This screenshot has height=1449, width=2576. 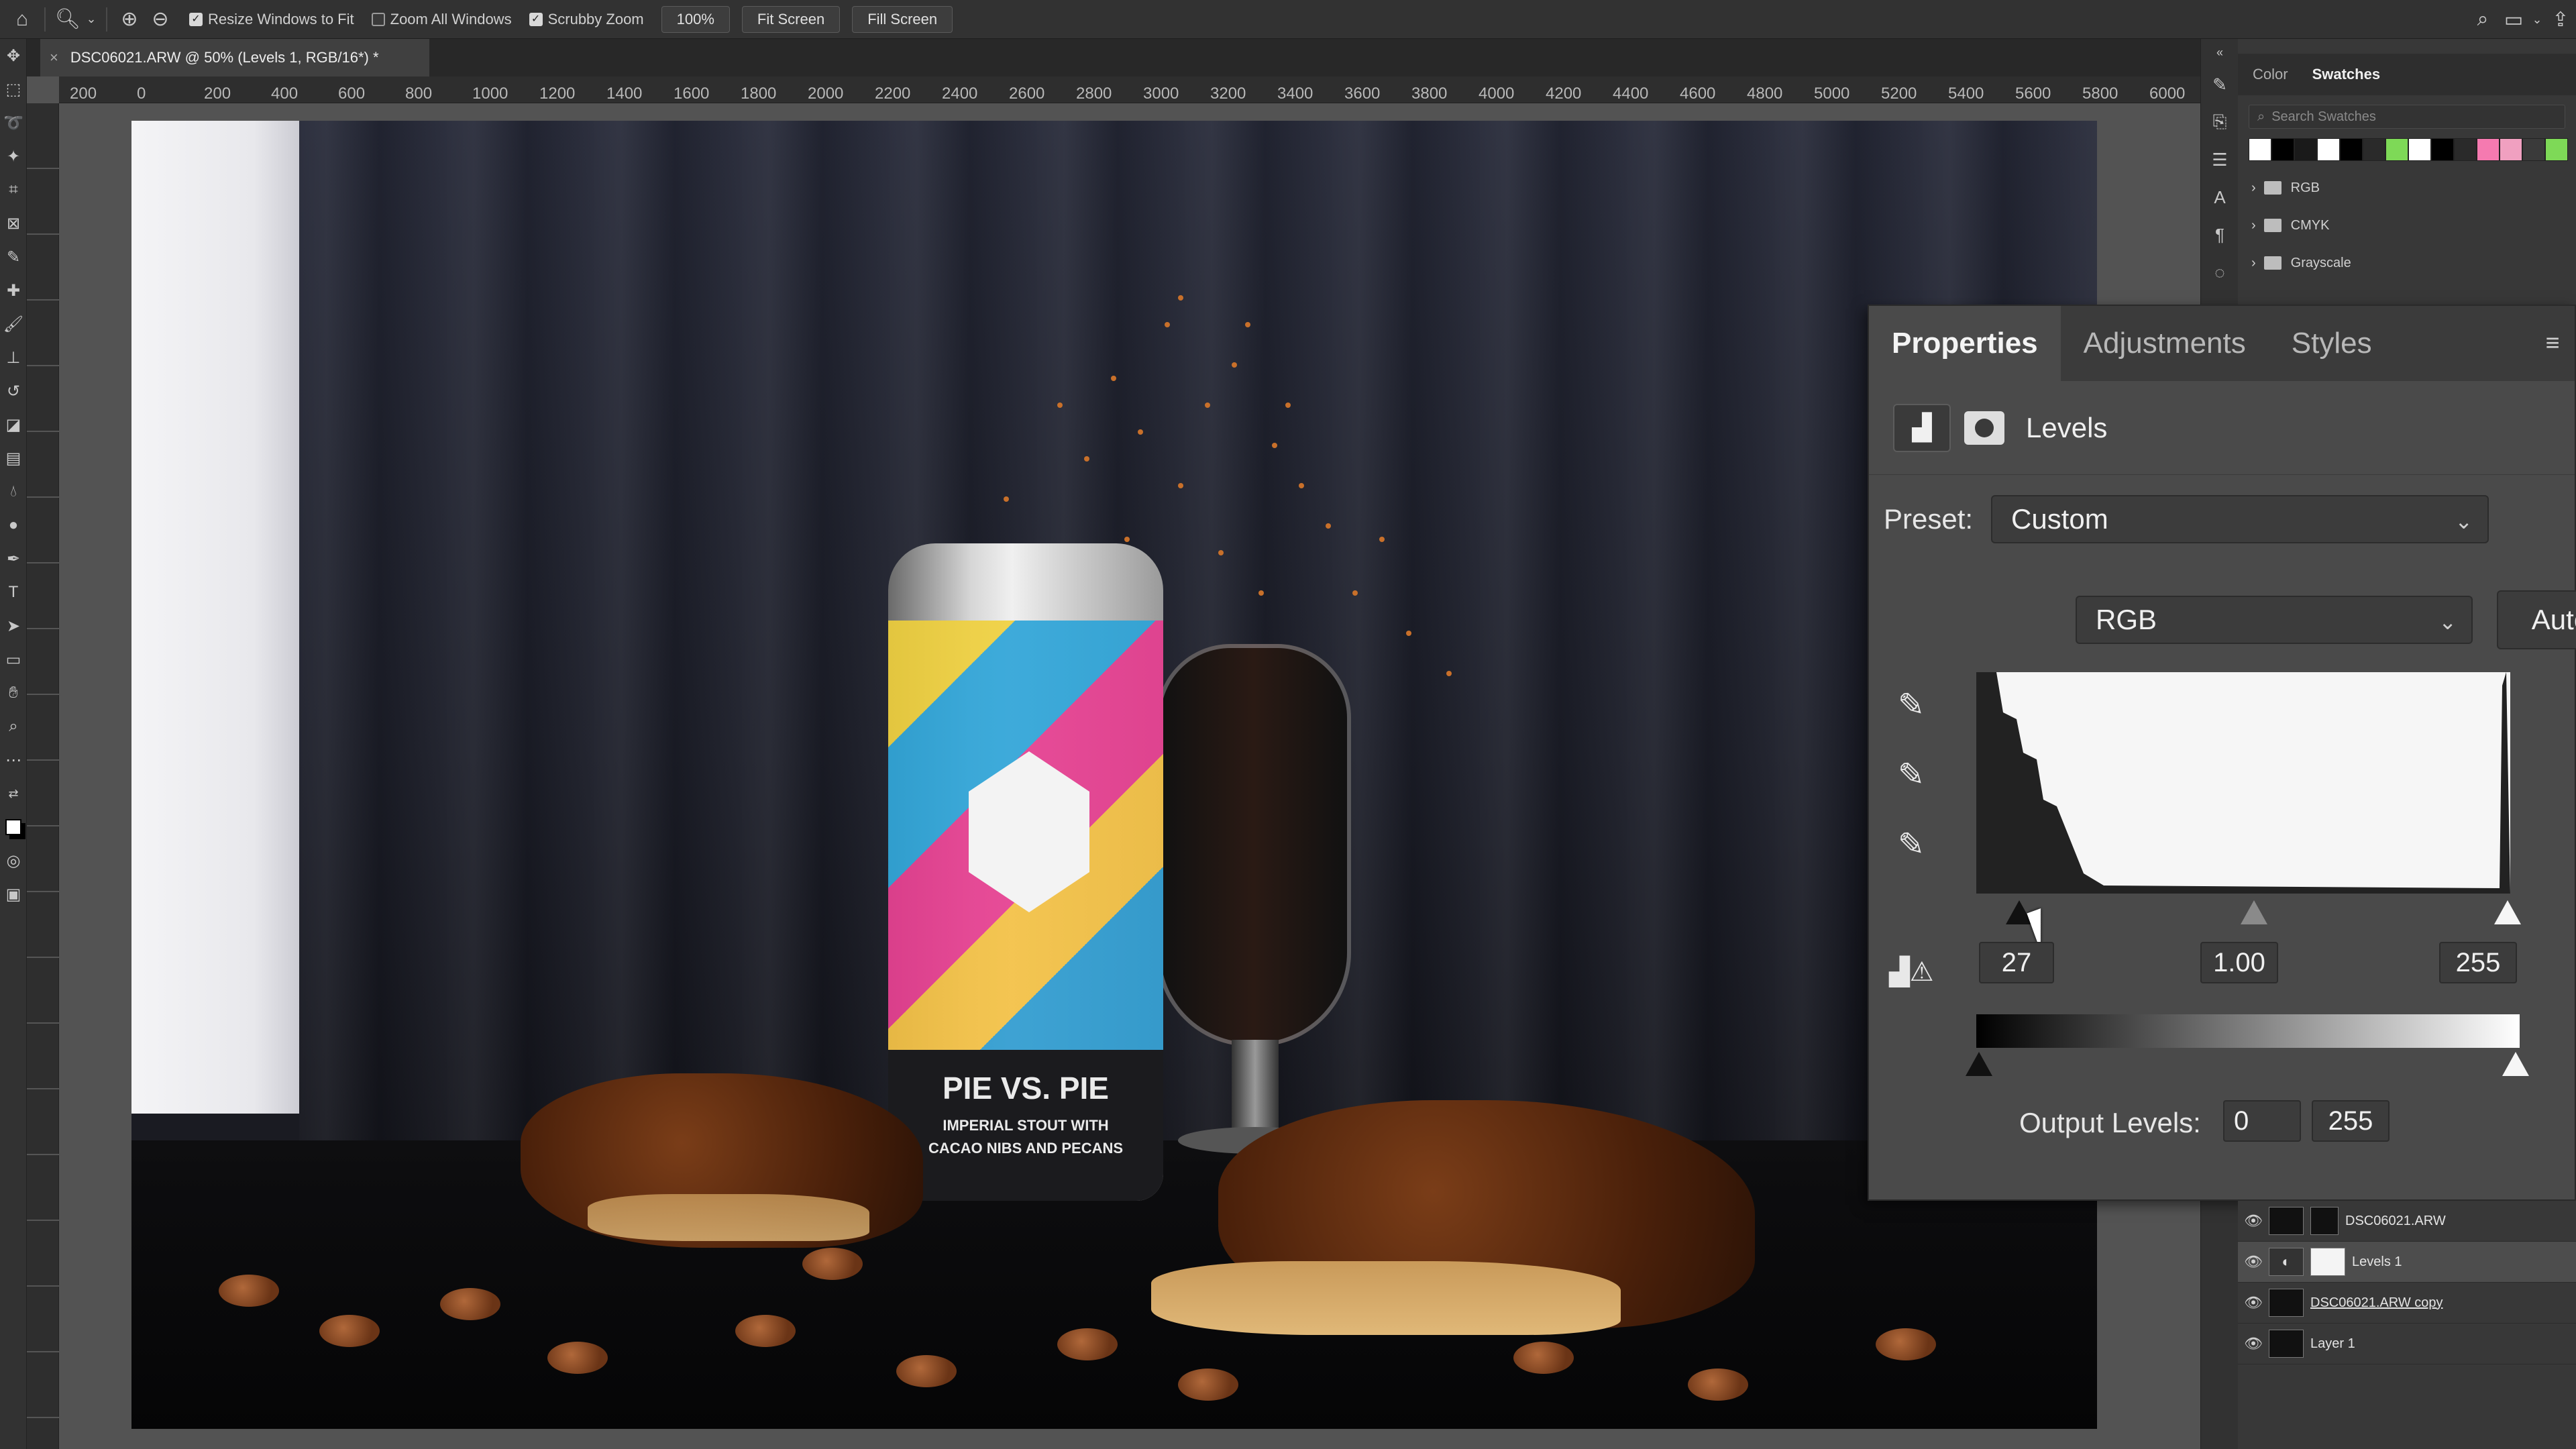 What do you see at coordinates (13, 592) in the screenshot?
I see `type-tool-icon: T` at bounding box center [13, 592].